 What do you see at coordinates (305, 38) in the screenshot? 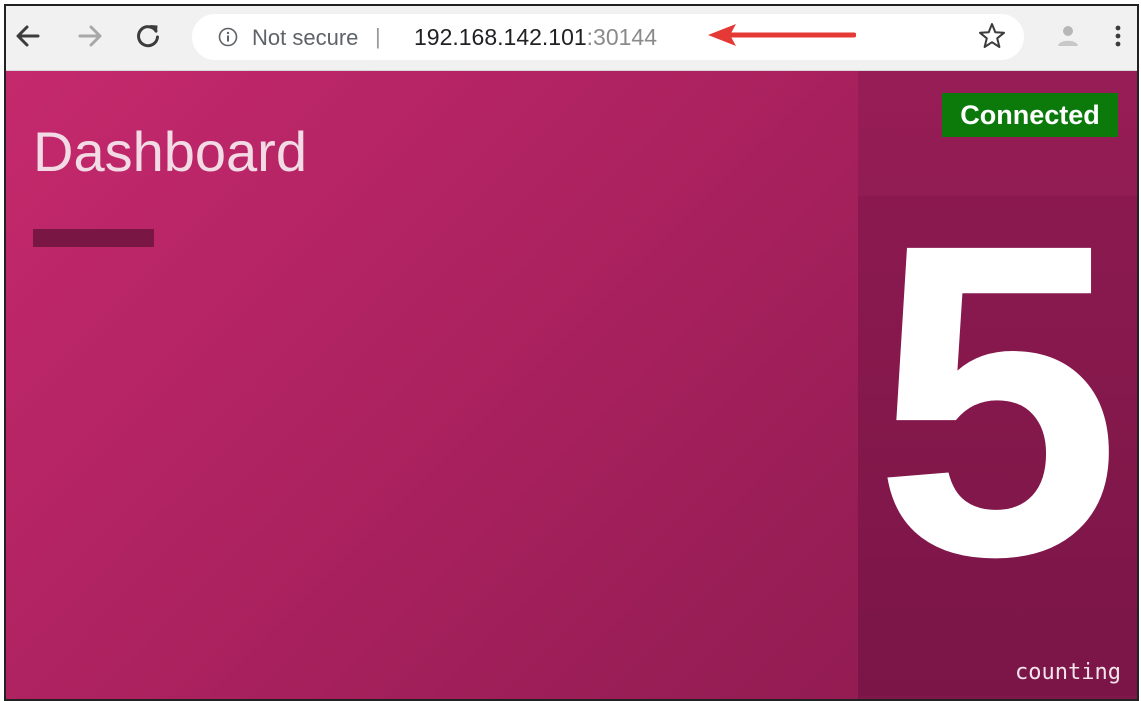
I see `security-label: Not secure` at bounding box center [305, 38].